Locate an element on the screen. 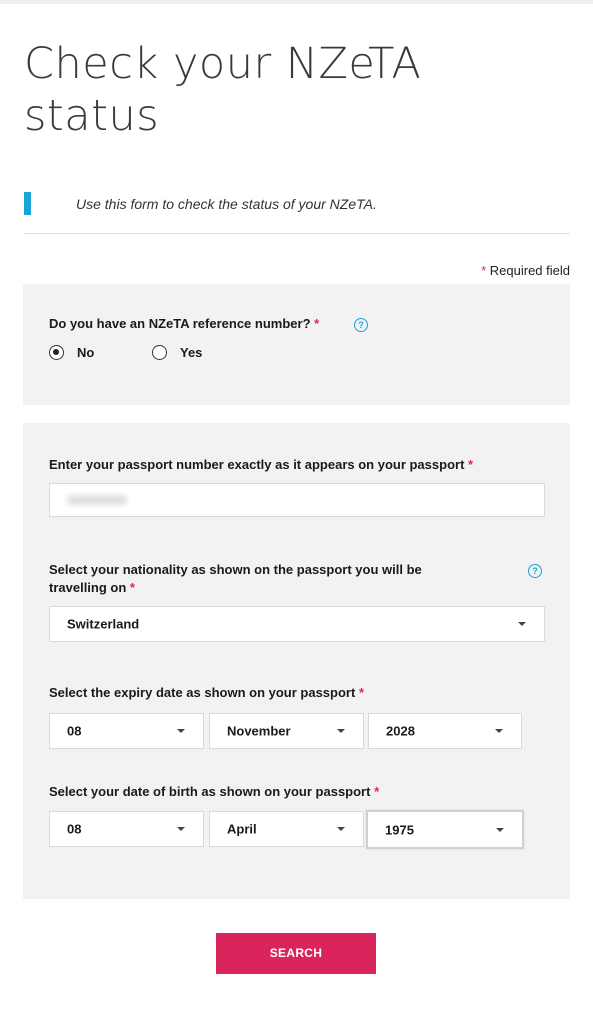 The height and width of the screenshot is (1024, 593). radio-yes: Yes is located at coordinates (177, 352).